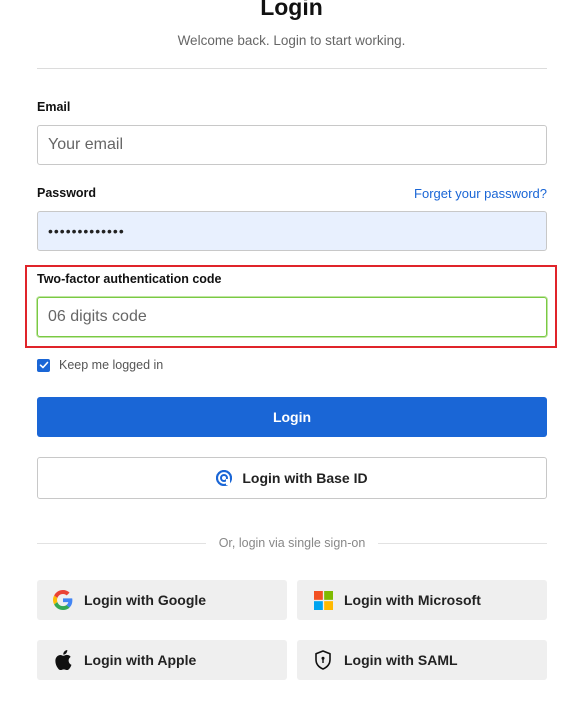 This screenshot has width=576, height=721. Describe the element at coordinates (140, 660) in the screenshot. I see `login-apple-label: Login with Apple` at that location.